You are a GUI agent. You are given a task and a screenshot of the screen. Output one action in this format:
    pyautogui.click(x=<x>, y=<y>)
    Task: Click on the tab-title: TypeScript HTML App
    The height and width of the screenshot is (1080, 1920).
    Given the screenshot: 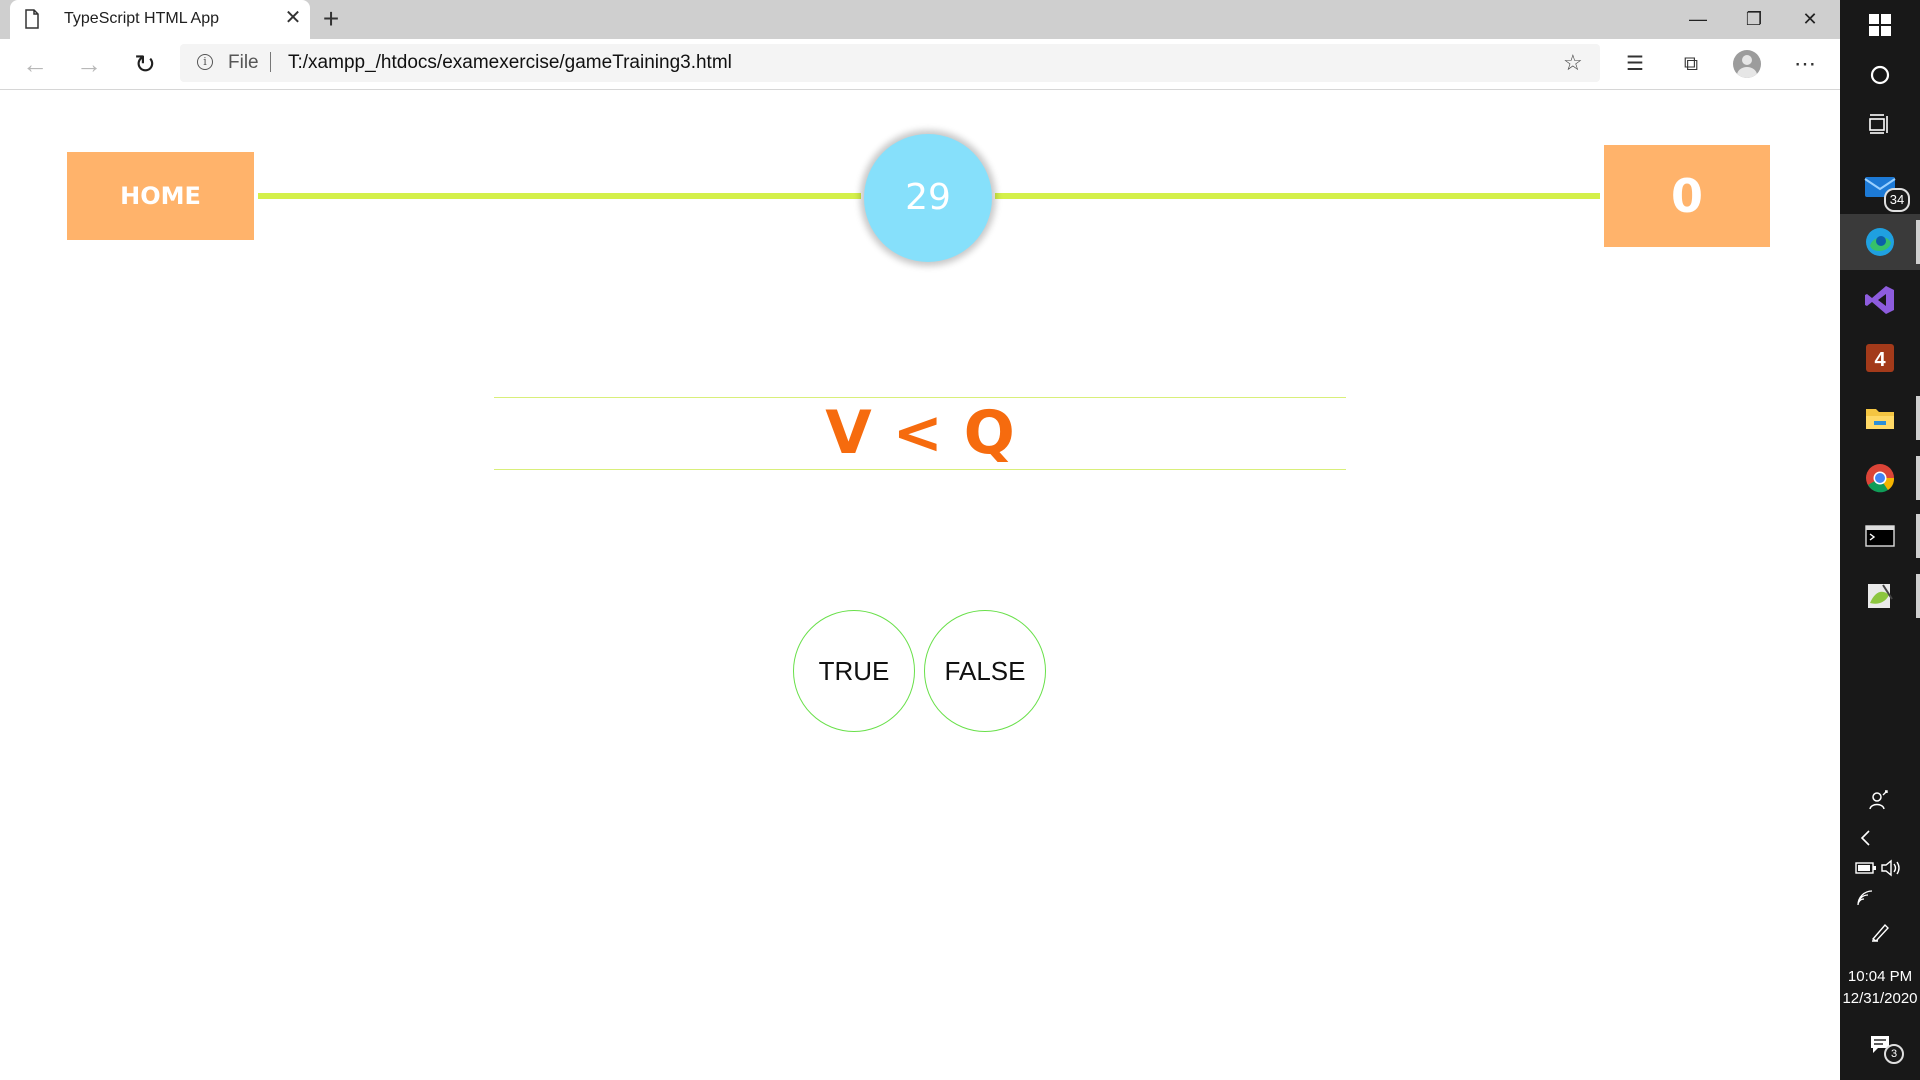 What is the action you would take?
    pyautogui.click(x=142, y=18)
    